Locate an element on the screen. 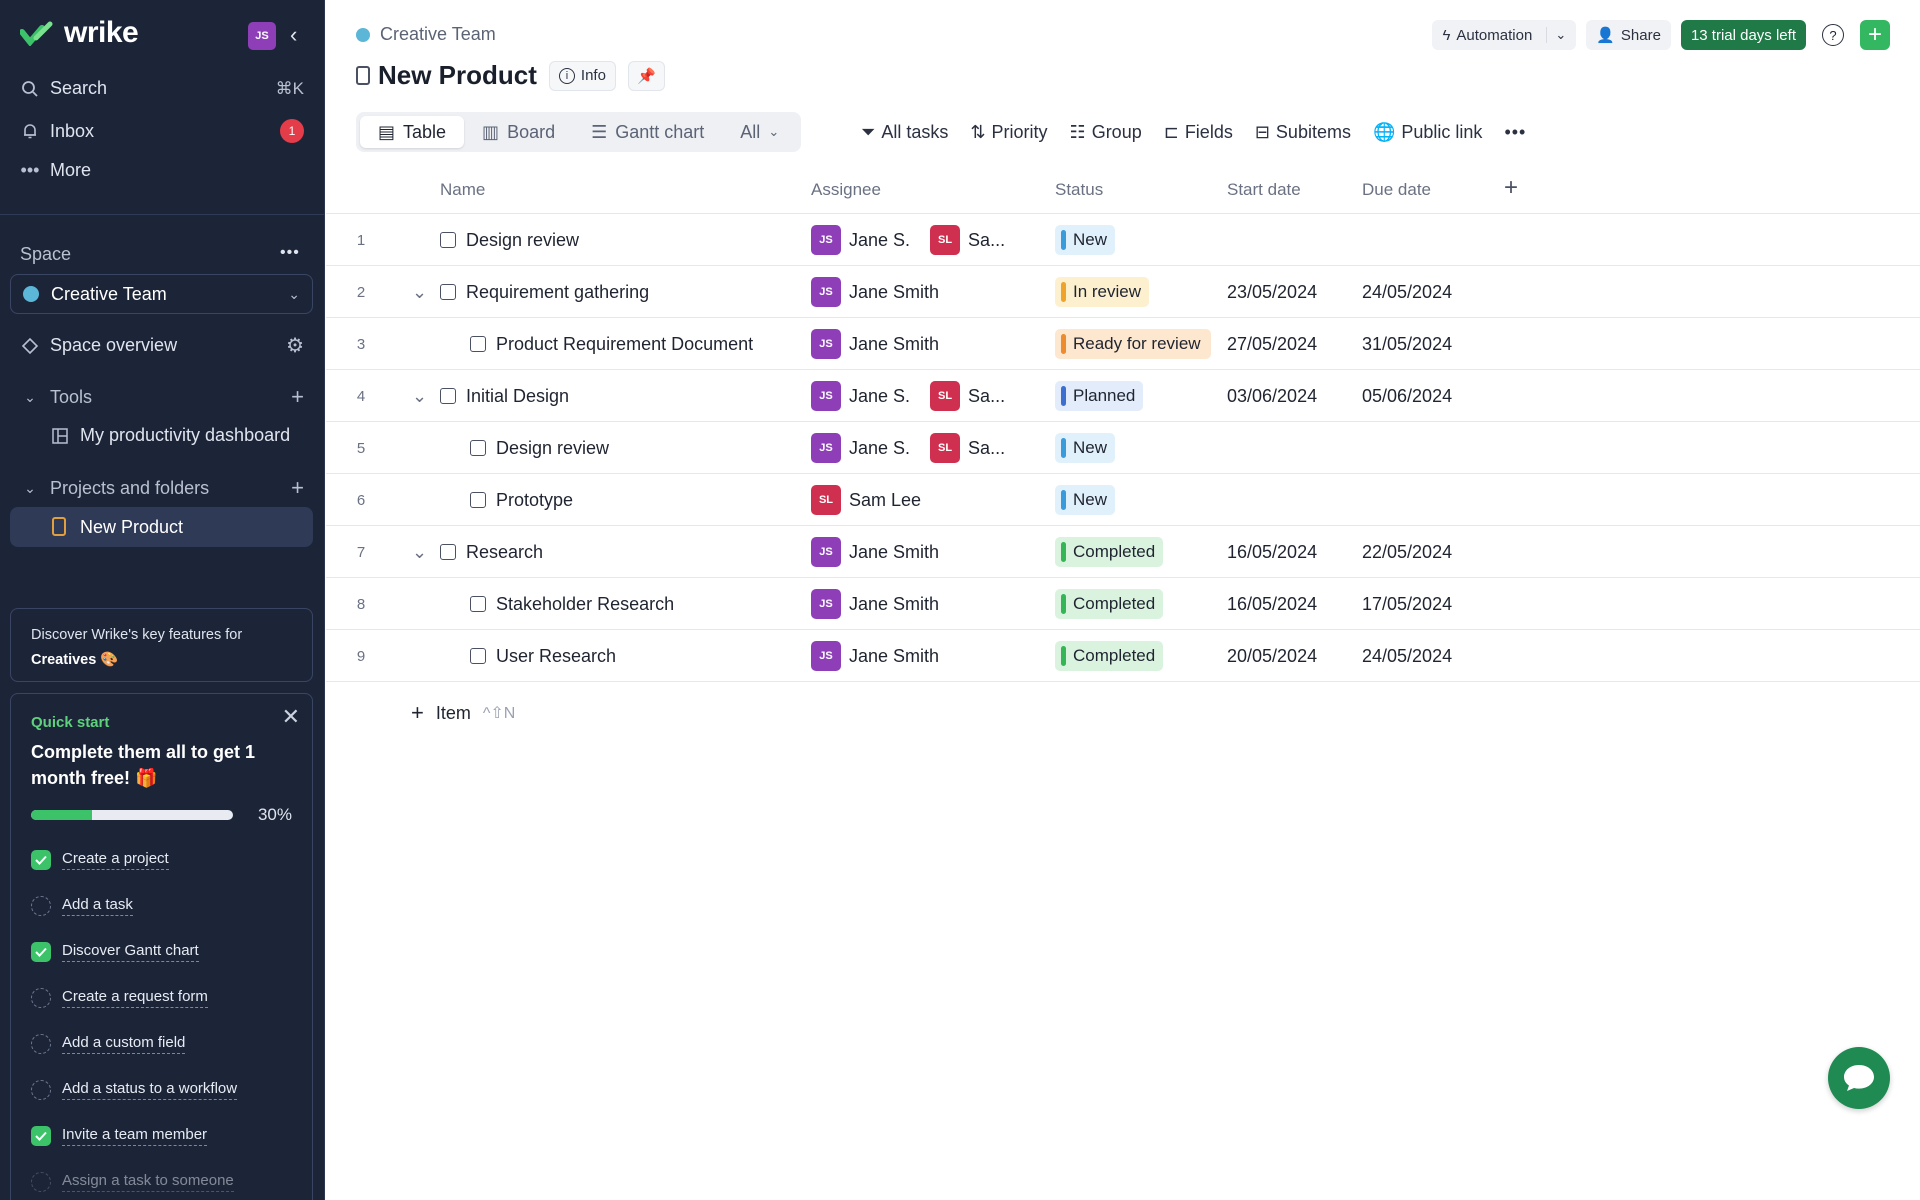 Image resolution: width=1920 pixels, height=1200 pixels. add-tool-icon: + is located at coordinates (297, 397).